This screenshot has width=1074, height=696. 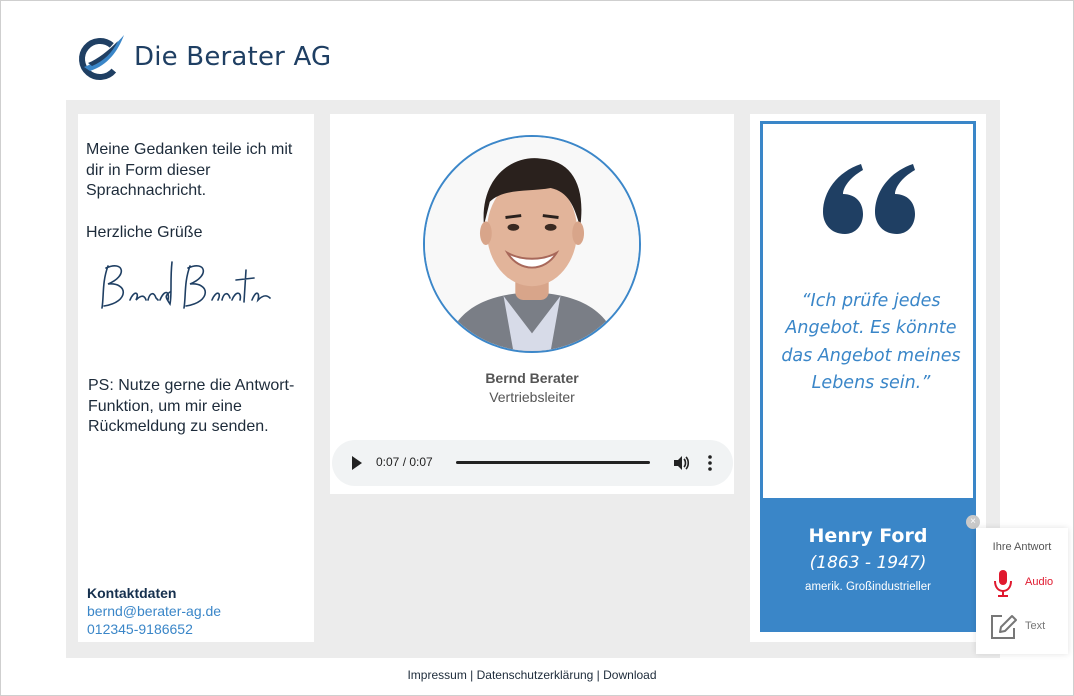 I want to click on reply-text-label: Text, so click(x=1035, y=626).